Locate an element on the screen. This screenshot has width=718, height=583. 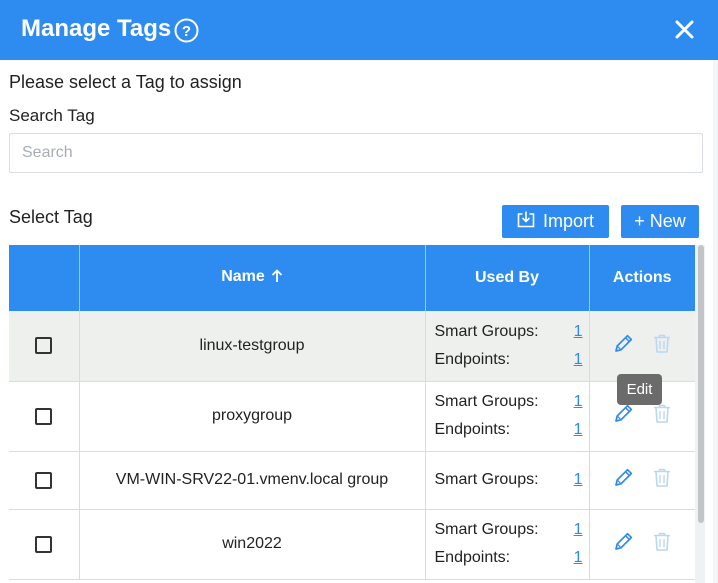
table-row: proxygroup Smart Groups: 1 Endpoints: 1 is located at coordinates (352, 416).